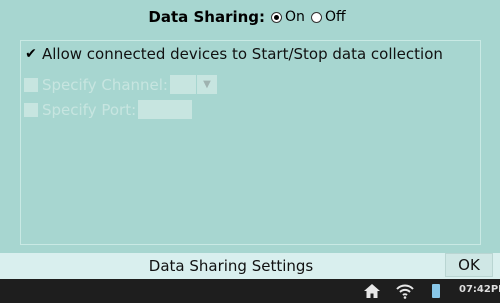 The width and height of the screenshot is (500, 303). I want to click on specify-channel-checkbox, so click(31, 84).